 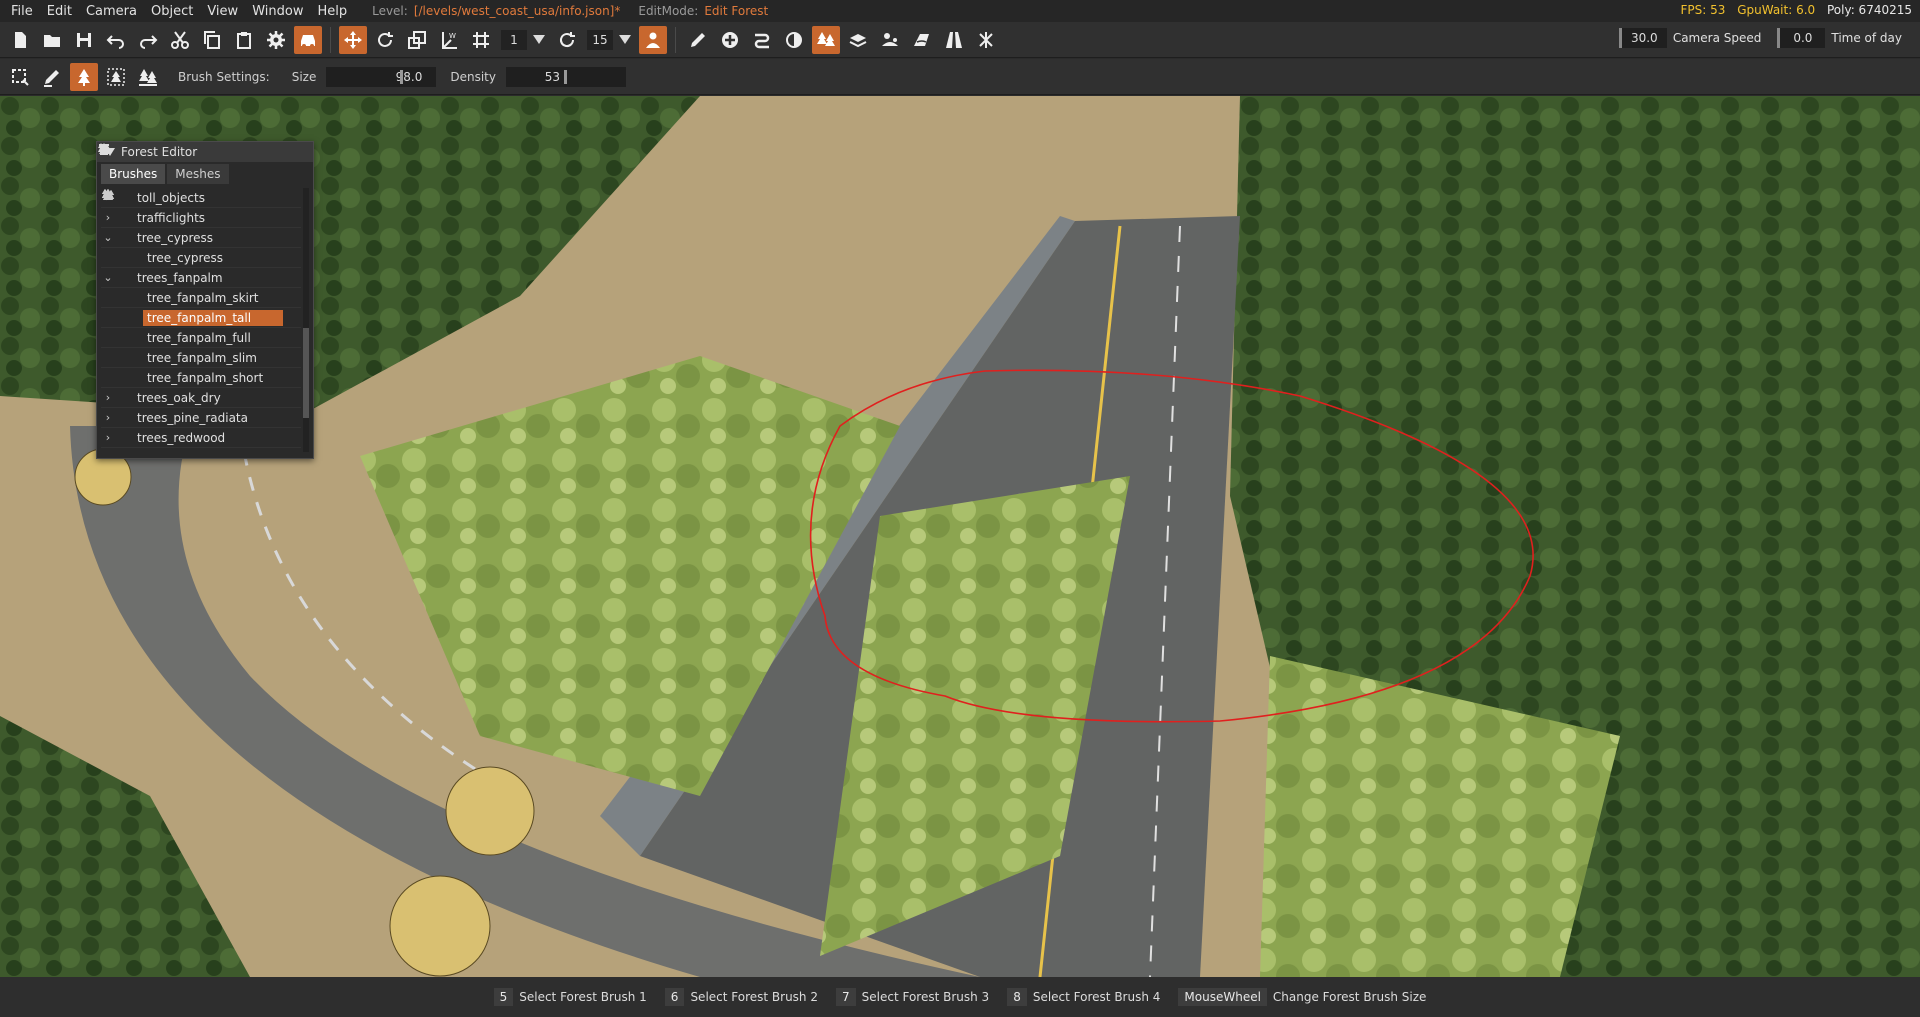 I want to click on tab-brushes: Brushes, so click(x=133, y=174).